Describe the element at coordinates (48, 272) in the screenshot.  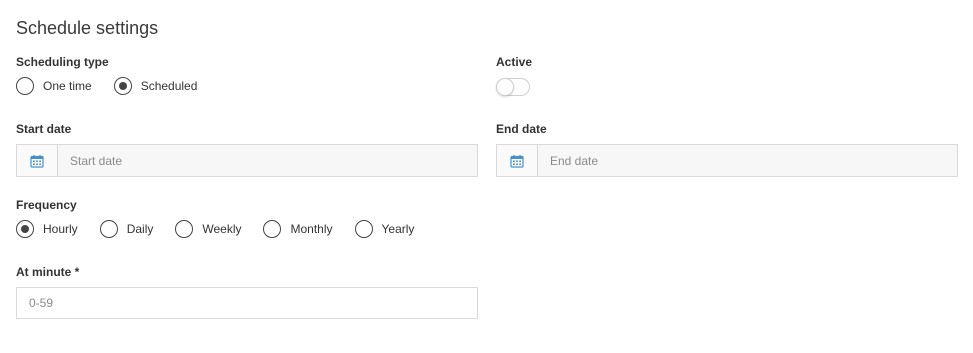
I see `at-minute-label: At minute *` at that location.